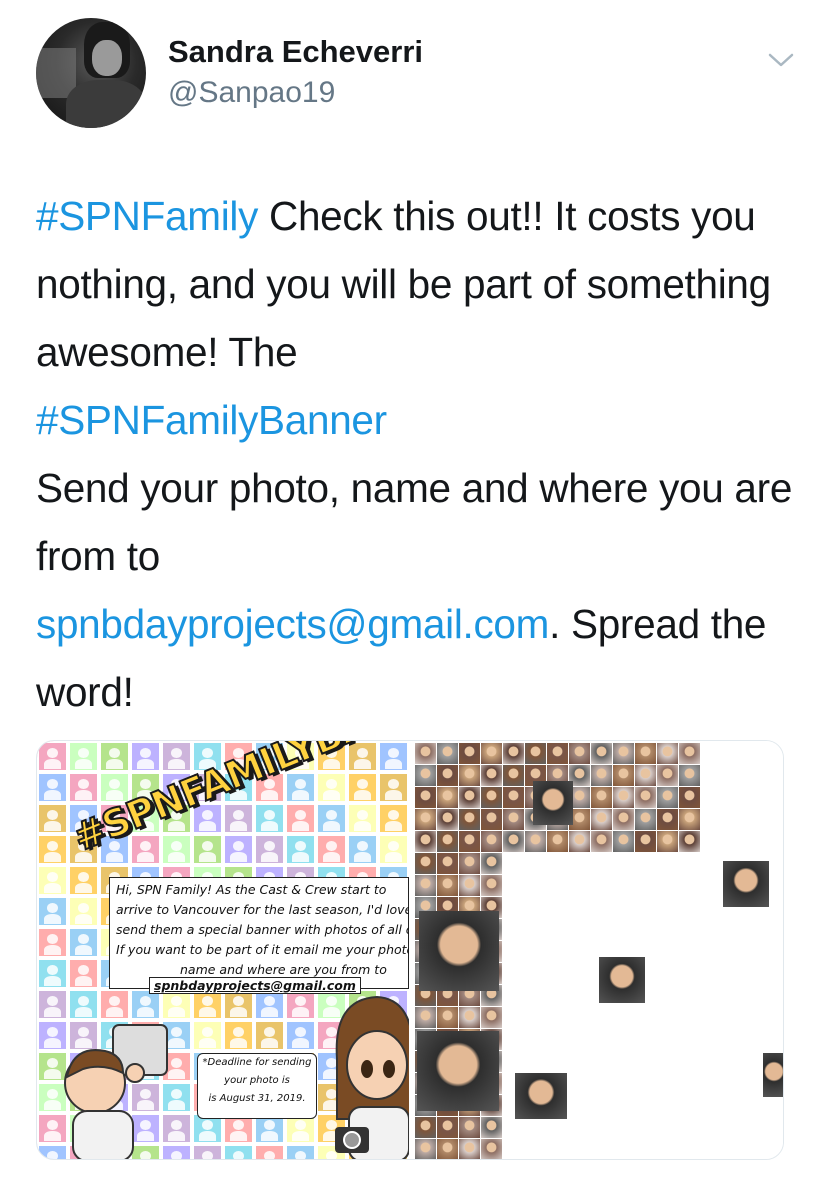  What do you see at coordinates (416, 73) in the screenshot?
I see `tweet-header: Sandra Echeverri @Sanpao19` at bounding box center [416, 73].